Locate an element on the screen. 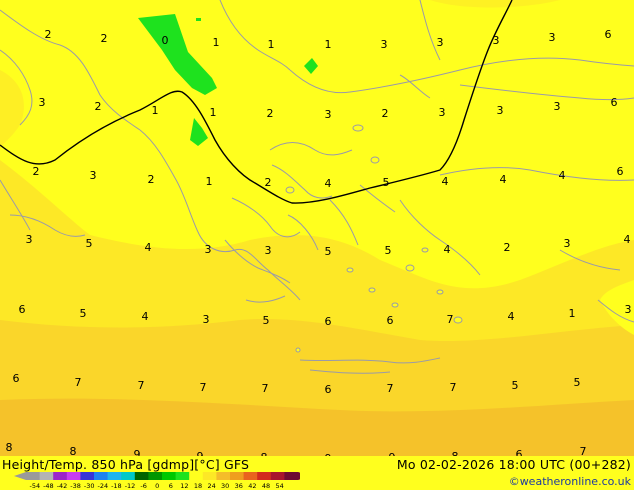 Image resolution: width=634 pixels, height=490 pixels. legend-arrow-high is located at coordinates (299, 476).